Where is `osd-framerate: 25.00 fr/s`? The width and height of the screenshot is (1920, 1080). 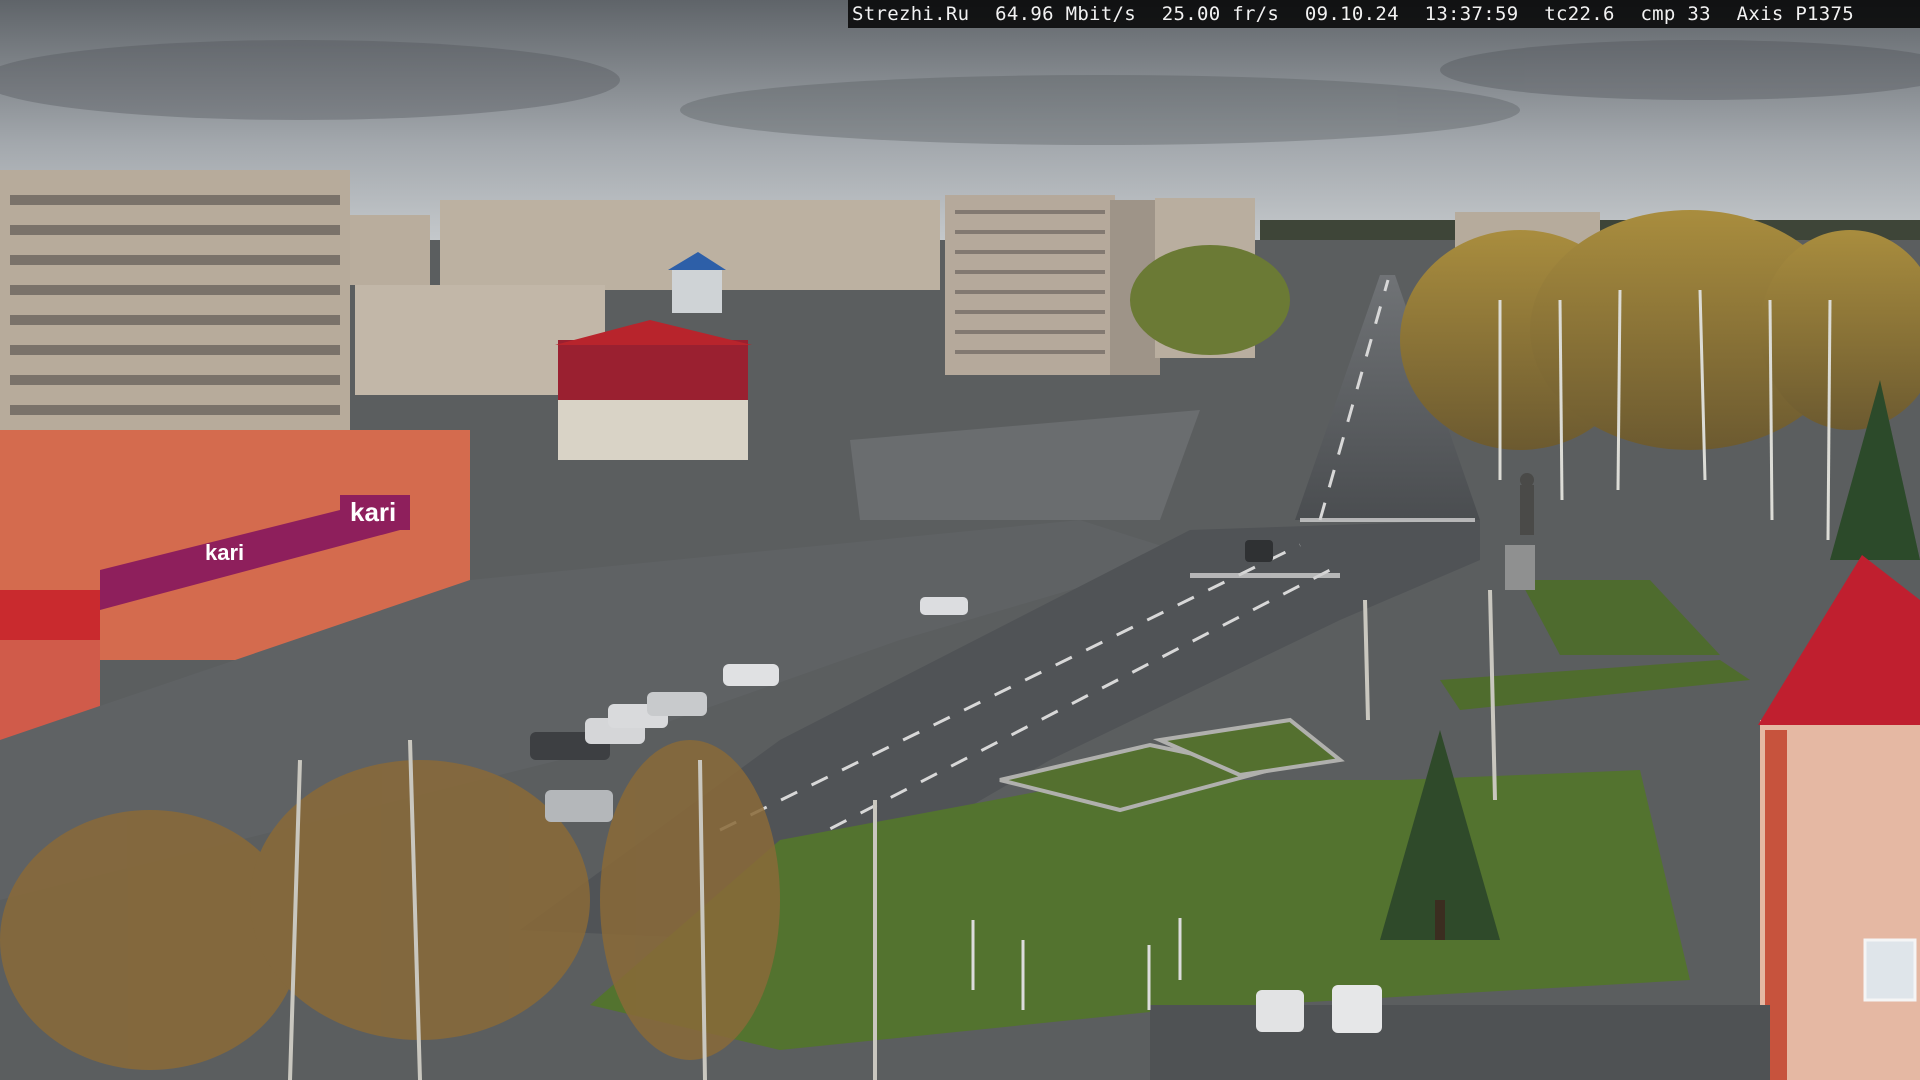 osd-framerate: 25.00 fr/s is located at coordinates (1220, 14).